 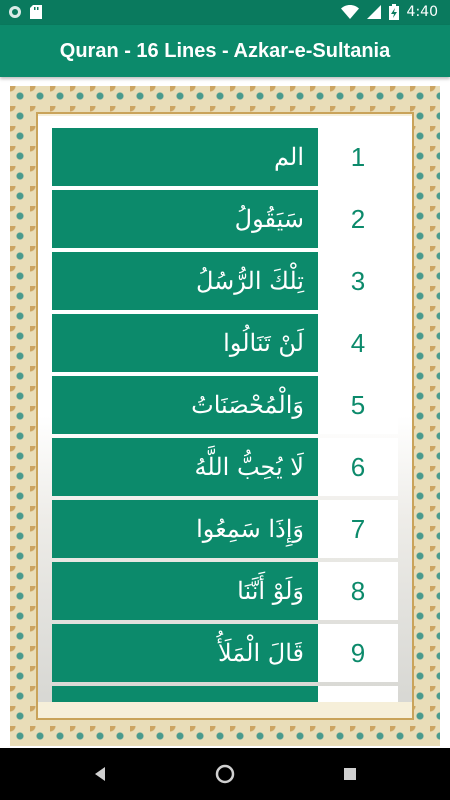 What do you see at coordinates (225, 12) in the screenshot?
I see `status-bar: 4:40` at bounding box center [225, 12].